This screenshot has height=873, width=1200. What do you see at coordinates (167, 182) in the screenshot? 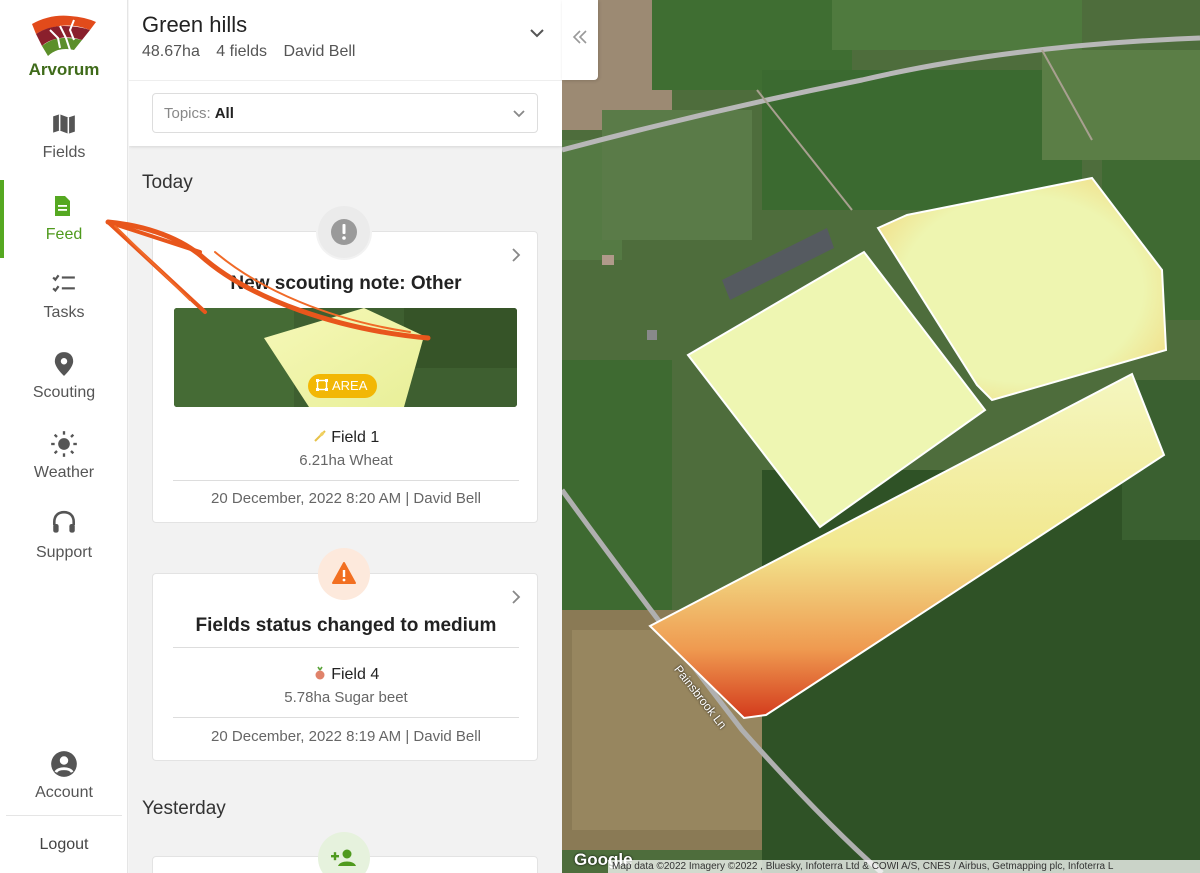
I see `day-heading-today: Today` at bounding box center [167, 182].